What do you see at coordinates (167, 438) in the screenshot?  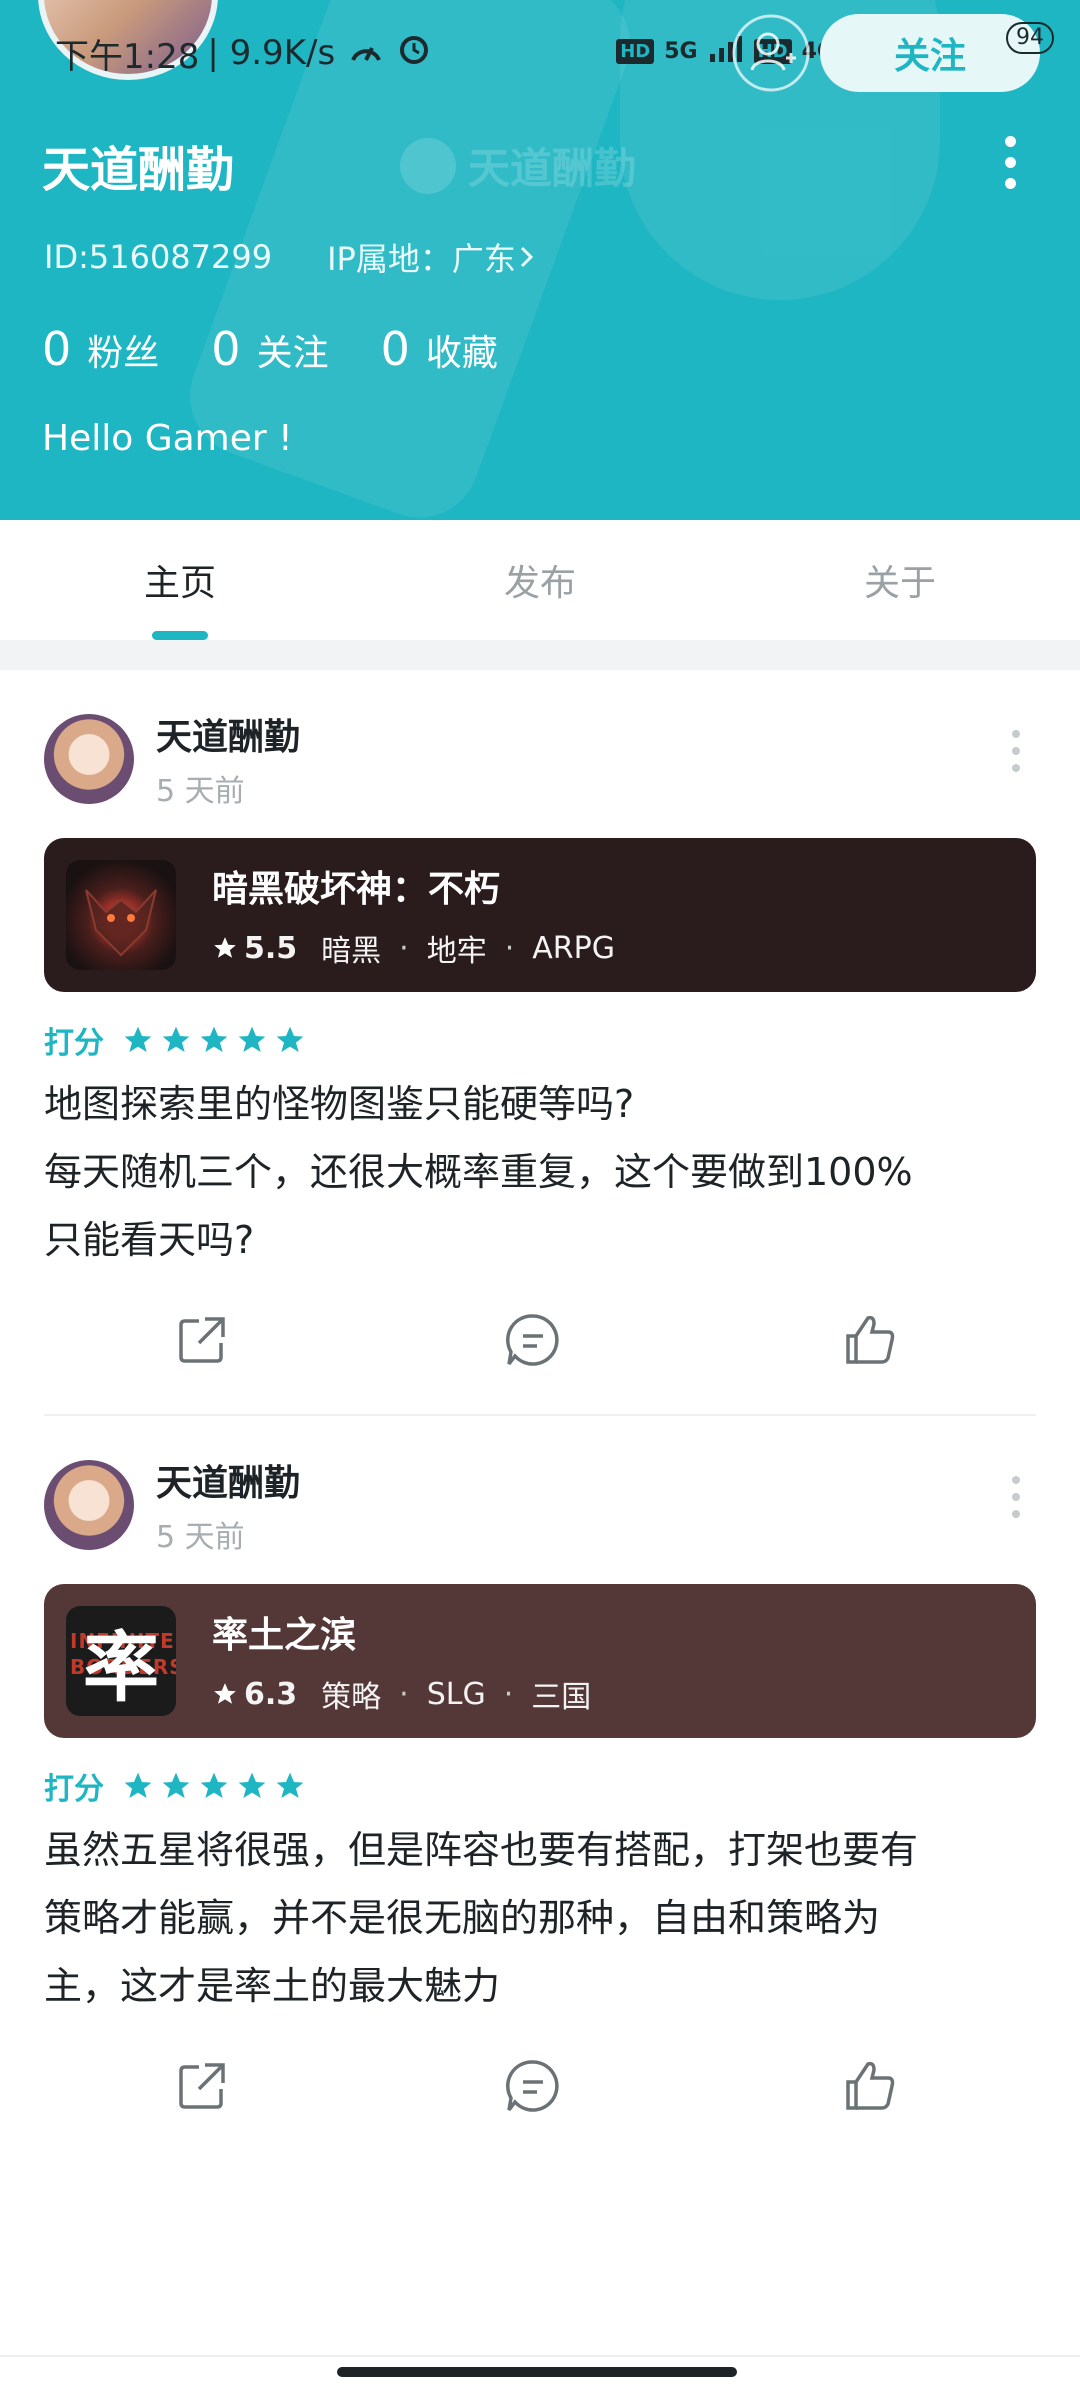 I see `profile-bio: Hello Gamer !` at bounding box center [167, 438].